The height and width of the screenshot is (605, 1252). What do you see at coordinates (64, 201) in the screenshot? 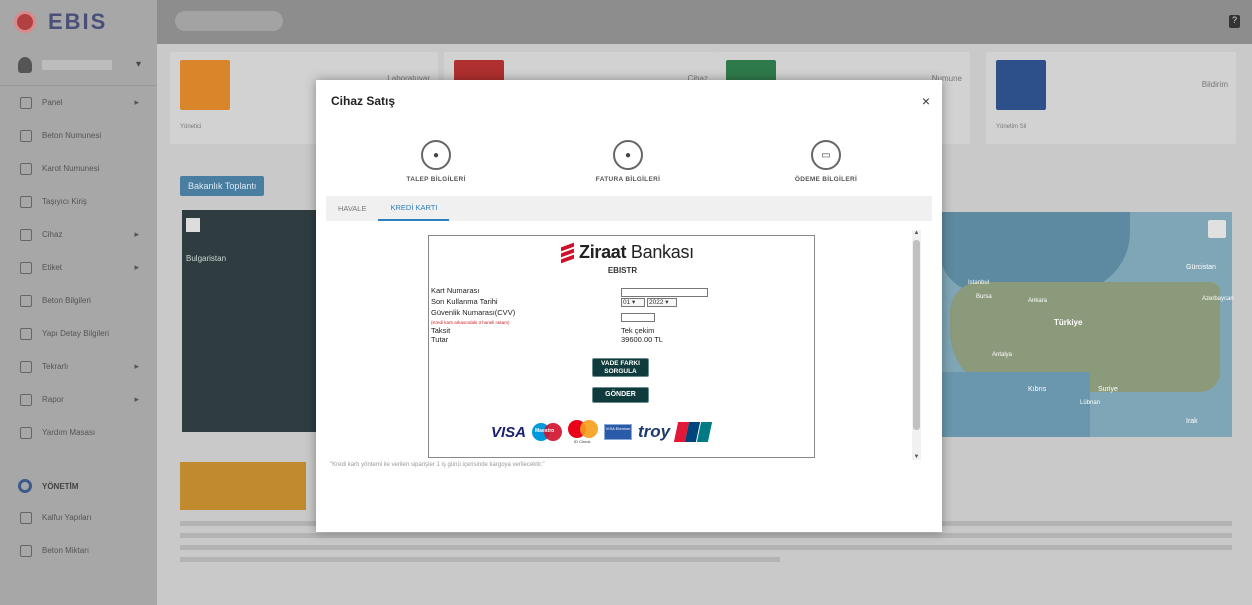
I see `sidebar-item-label: Taşıyıcı Kiriş` at bounding box center [64, 201].